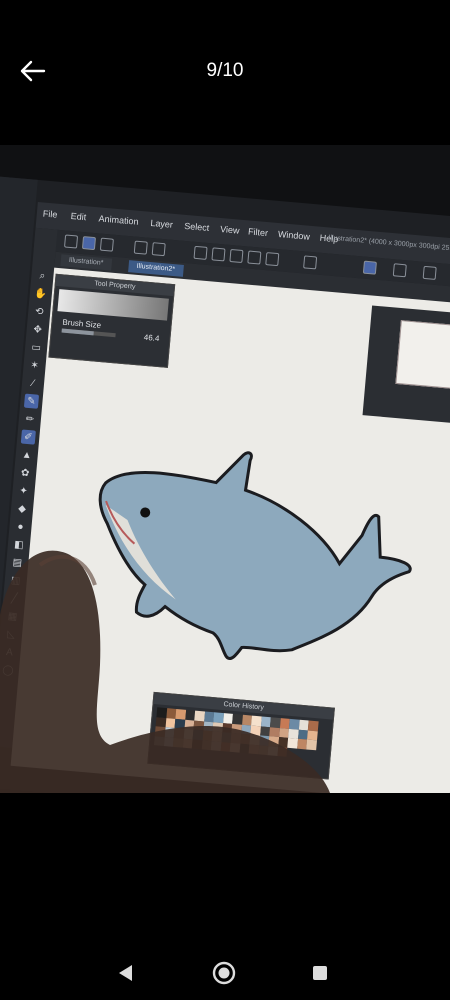 This screenshot has height=1000, width=450. I want to click on nav-recents-button, so click(320, 973).